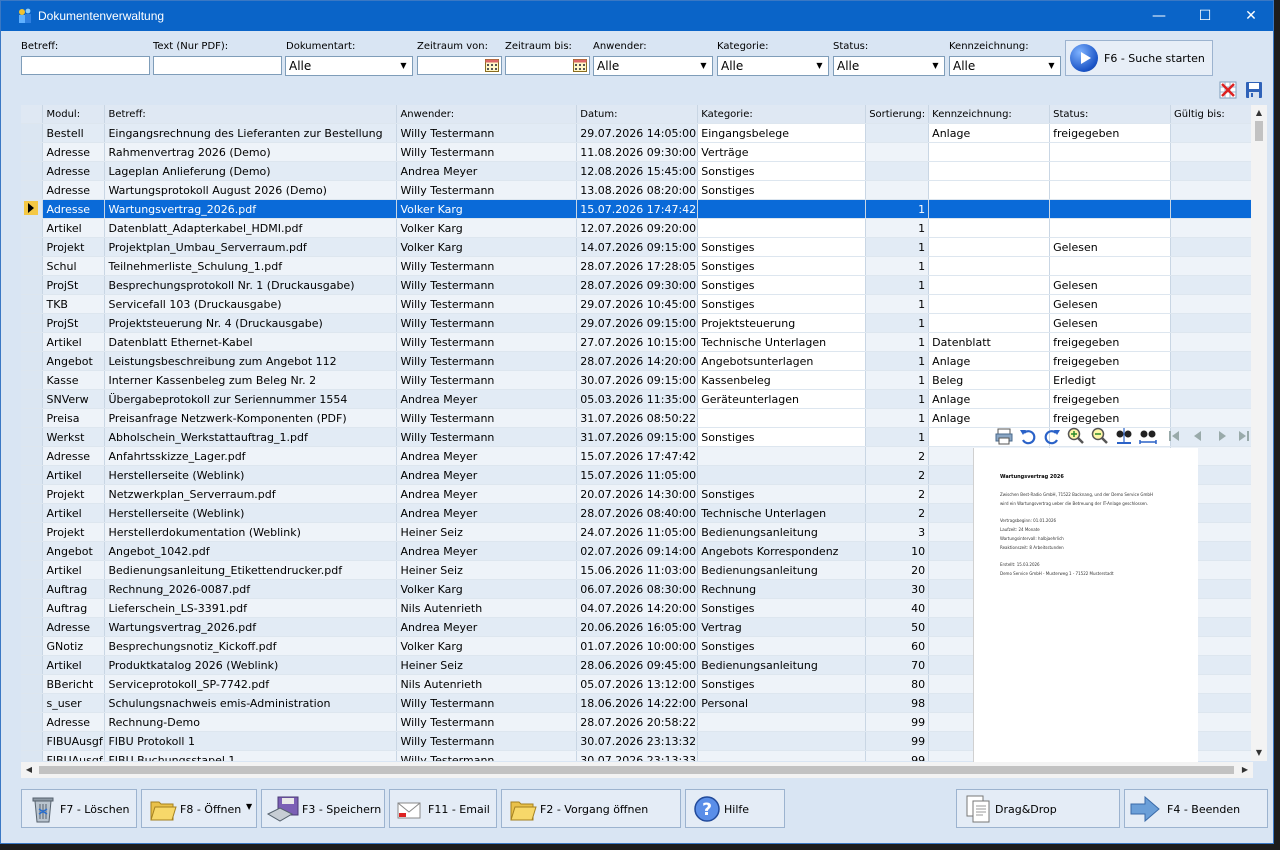 The width and height of the screenshot is (1280, 850). What do you see at coordinates (251, 437) in the screenshot?
I see `cell-betreff: Abholschein_Werkstattauftrag_1.pdf` at bounding box center [251, 437].